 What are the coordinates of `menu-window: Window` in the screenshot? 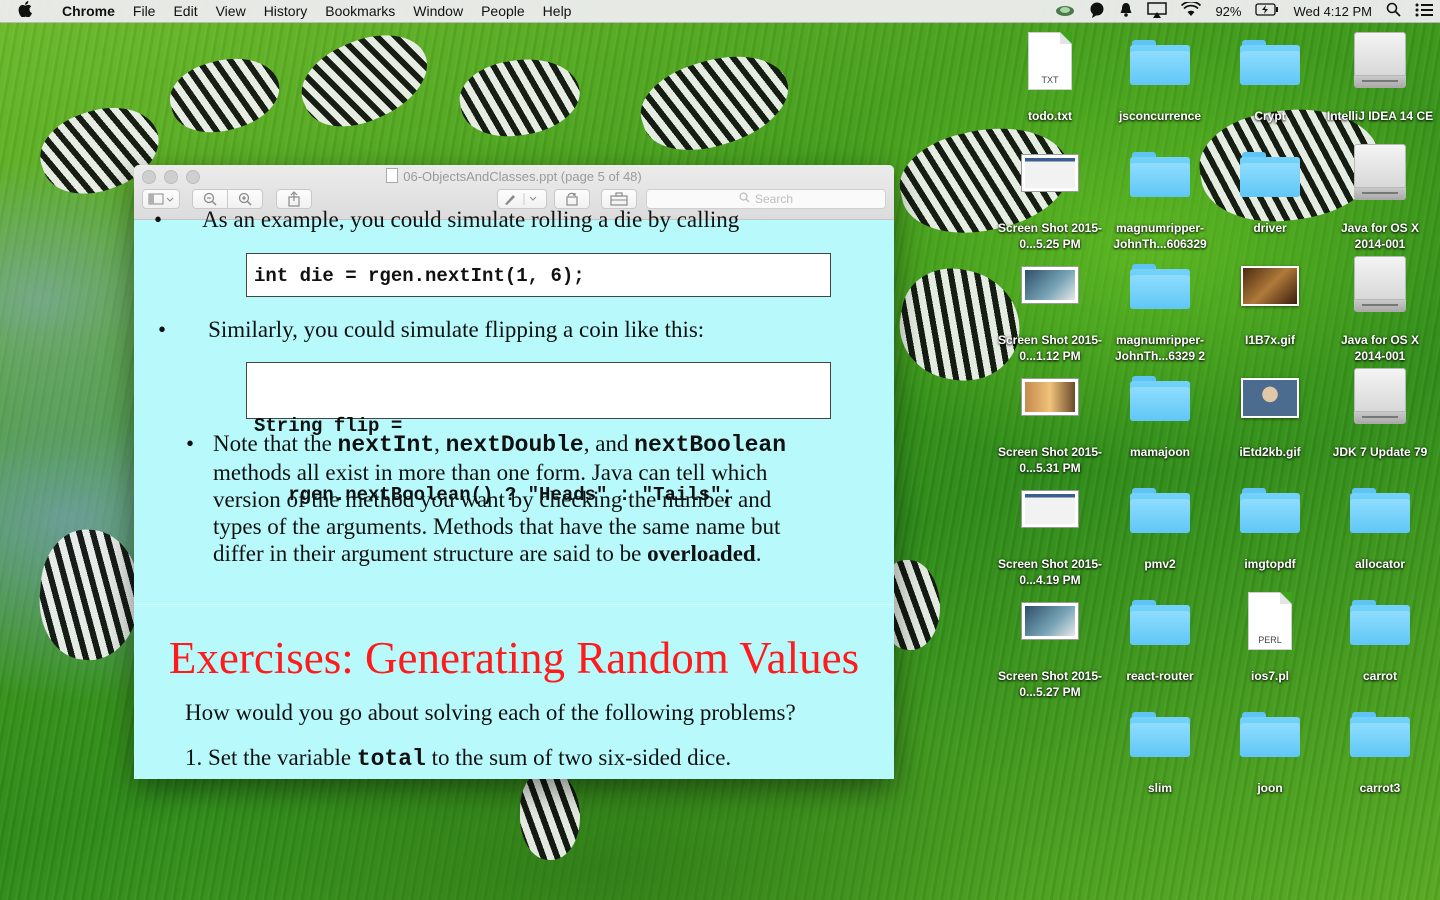 It's located at (438, 11).